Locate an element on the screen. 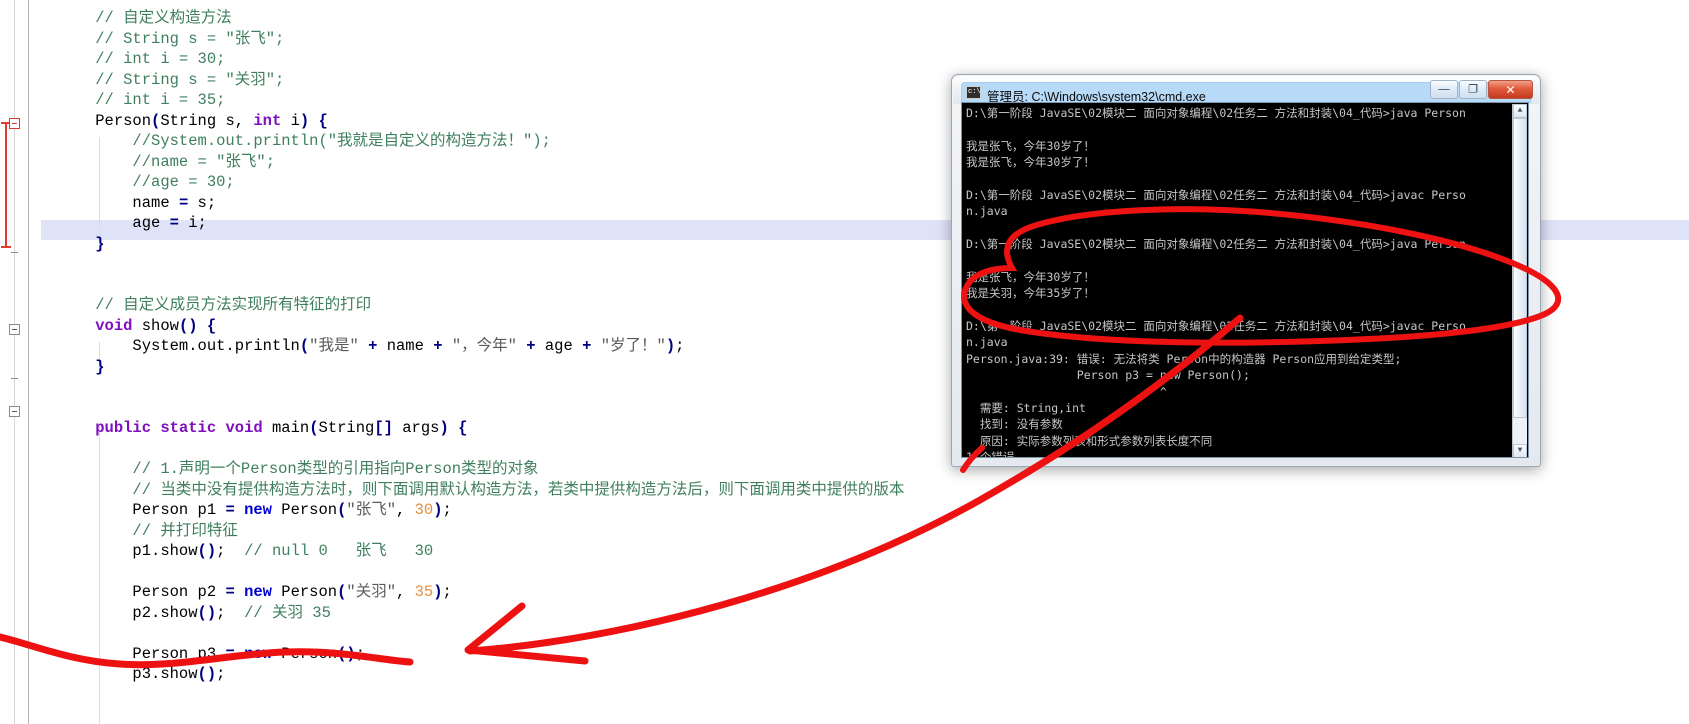 The image size is (1689, 724). scroll-down-arrow: ▼ is located at coordinates (1520, 450).